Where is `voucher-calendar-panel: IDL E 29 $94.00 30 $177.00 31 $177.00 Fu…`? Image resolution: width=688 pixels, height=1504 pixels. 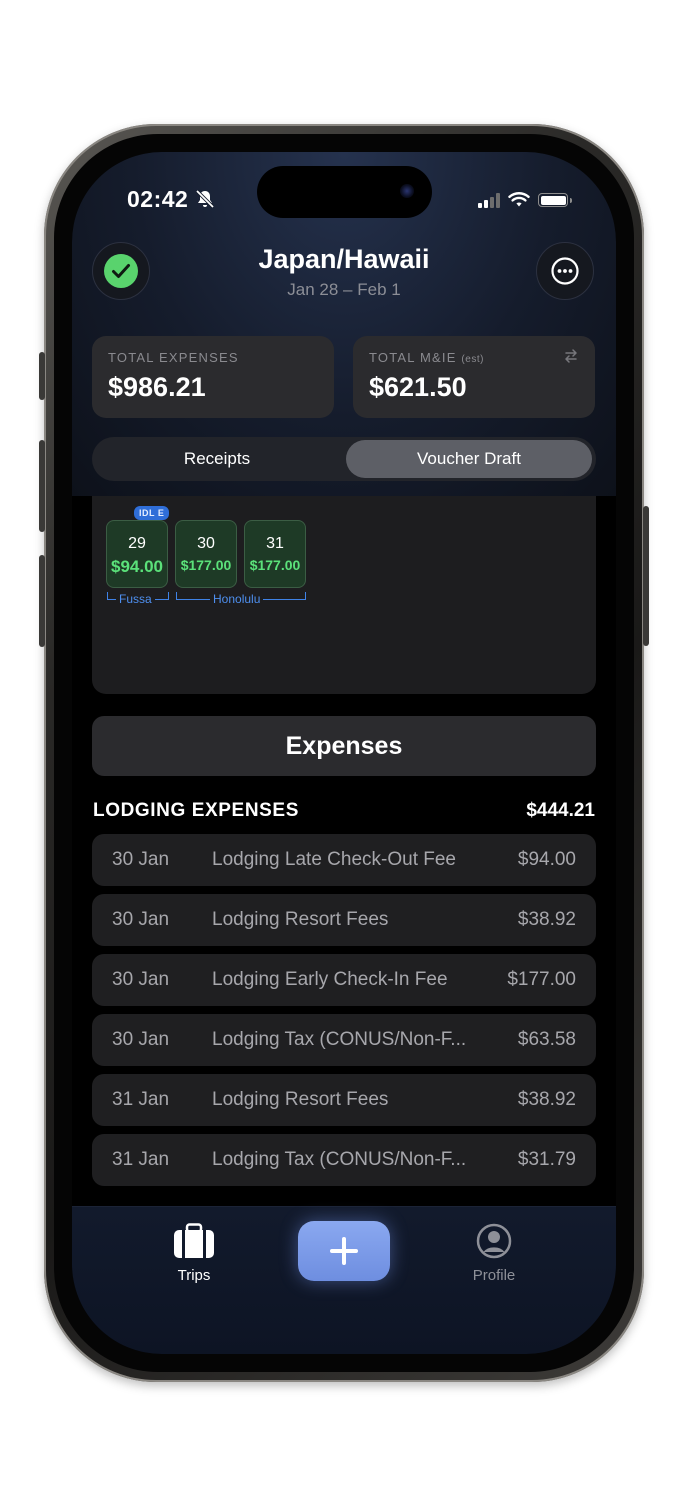
voucher-calendar-panel: IDL E 29 $94.00 30 $177.00 31 $177.00 Fu… is located at coordinates (344, 595).